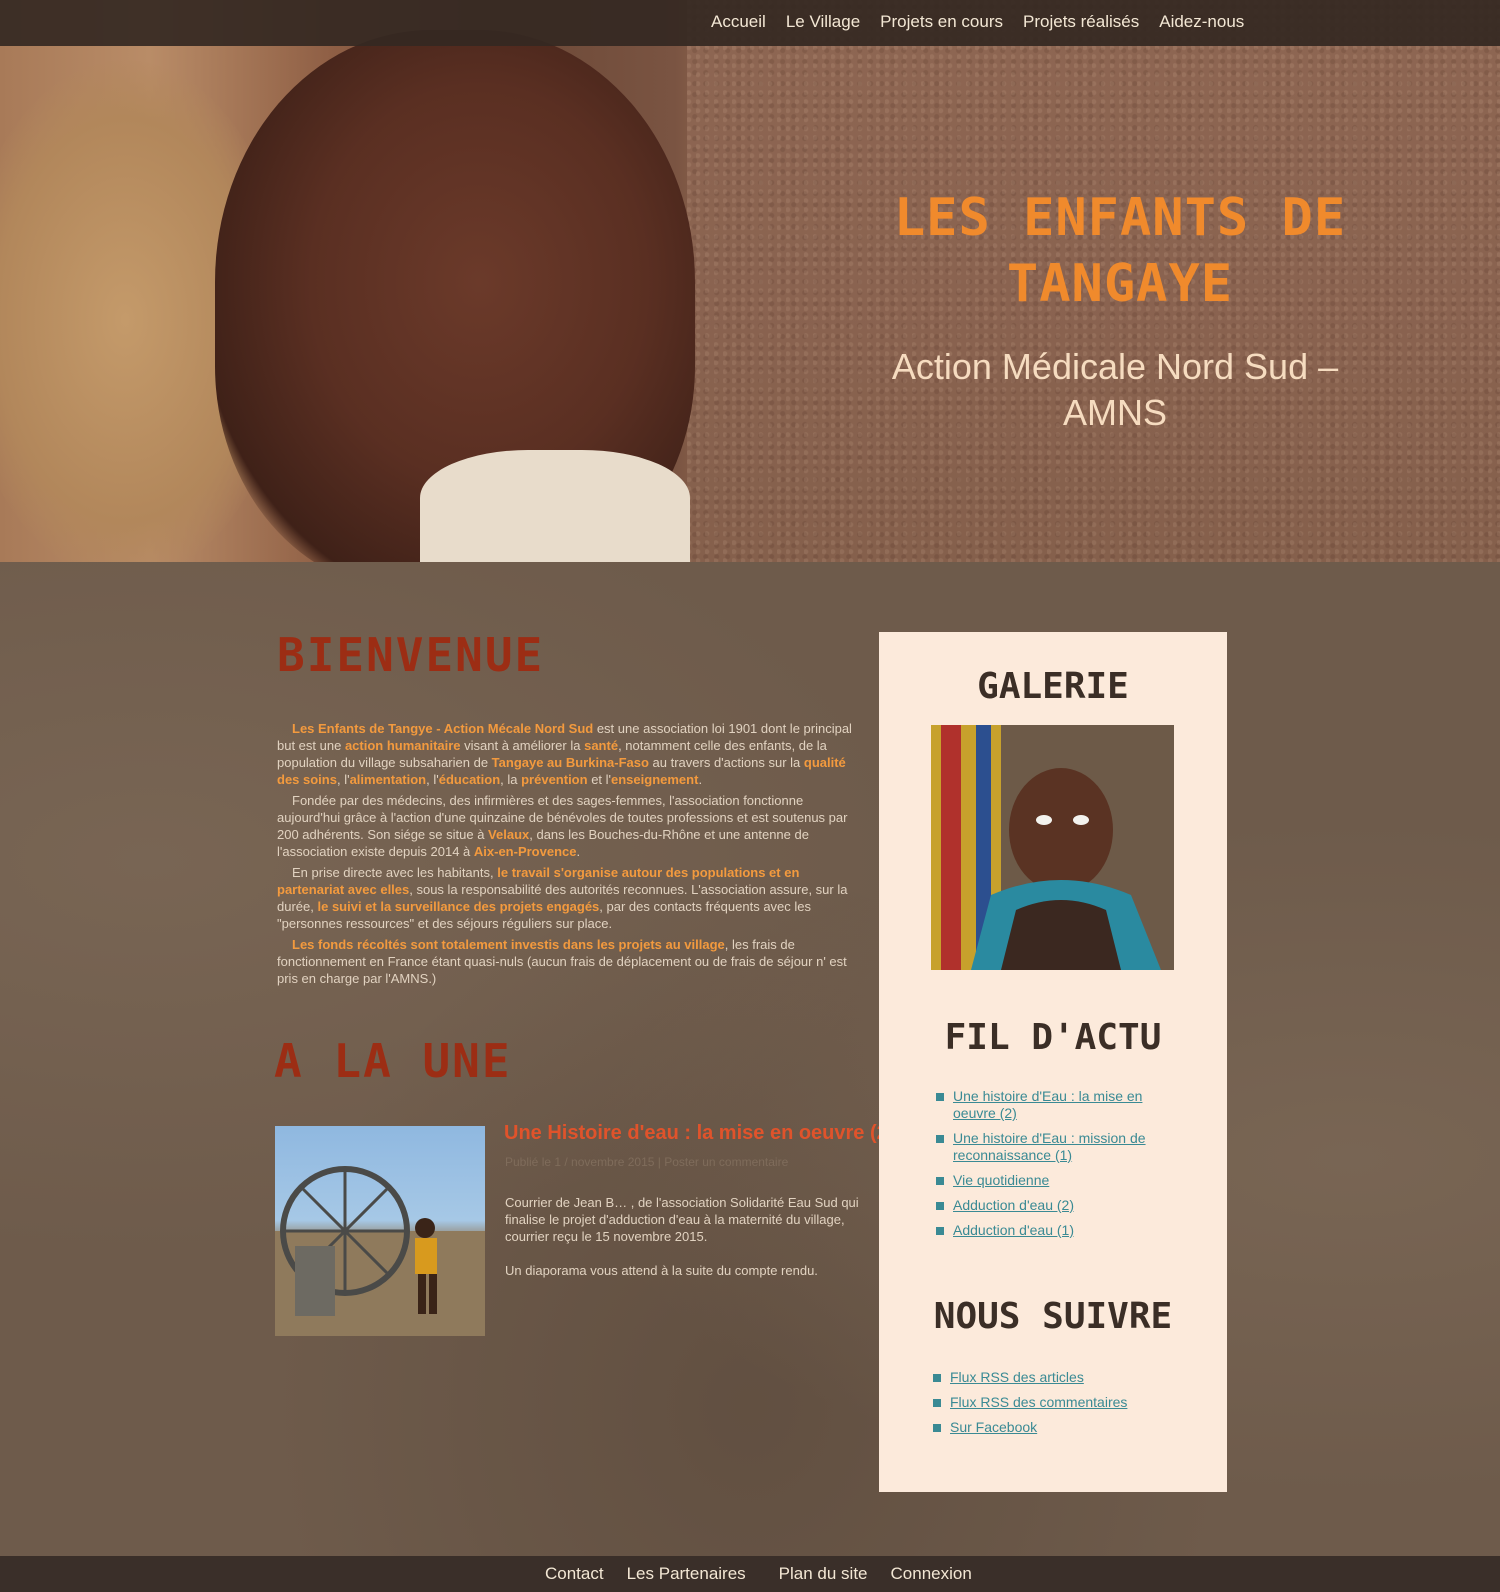 The height and width of the screenshot is (1592, 1500). I want to click on body-text: En prise directe avec les habitants,, so click(395, 872).